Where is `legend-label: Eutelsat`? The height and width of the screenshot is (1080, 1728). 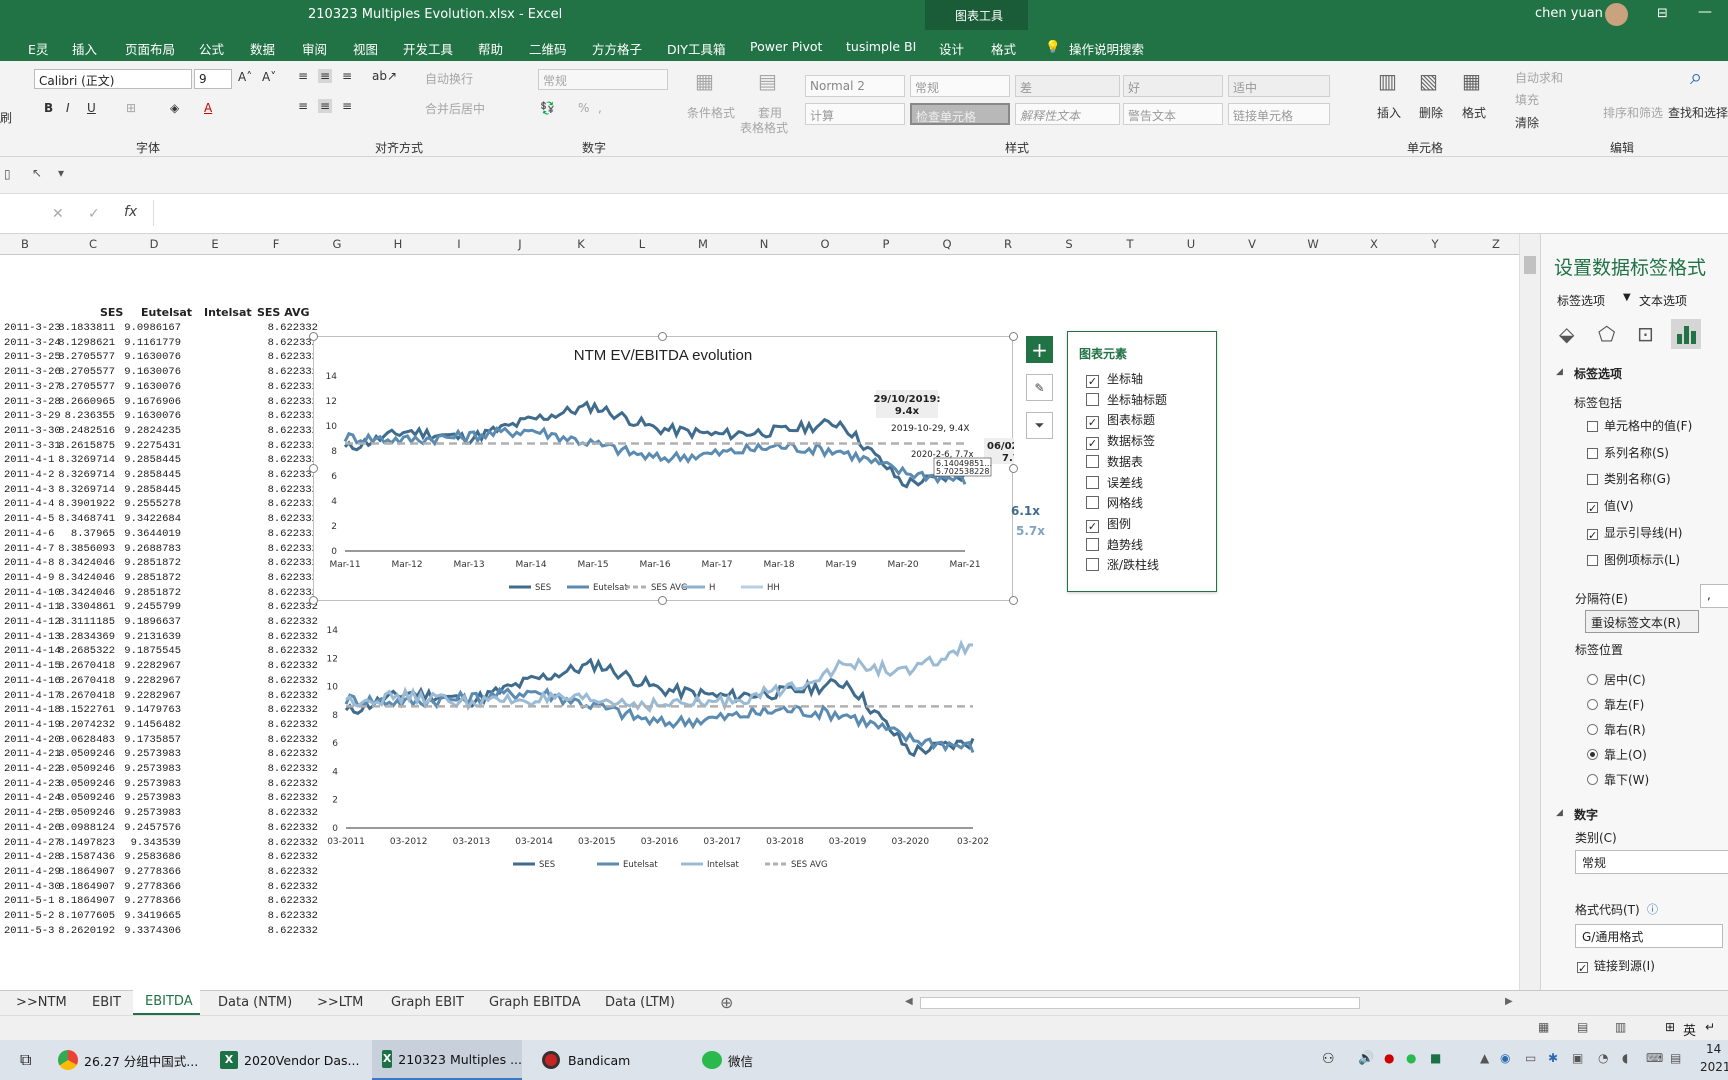
legend-label: Eutelsat is located at coordinates (640, 865).